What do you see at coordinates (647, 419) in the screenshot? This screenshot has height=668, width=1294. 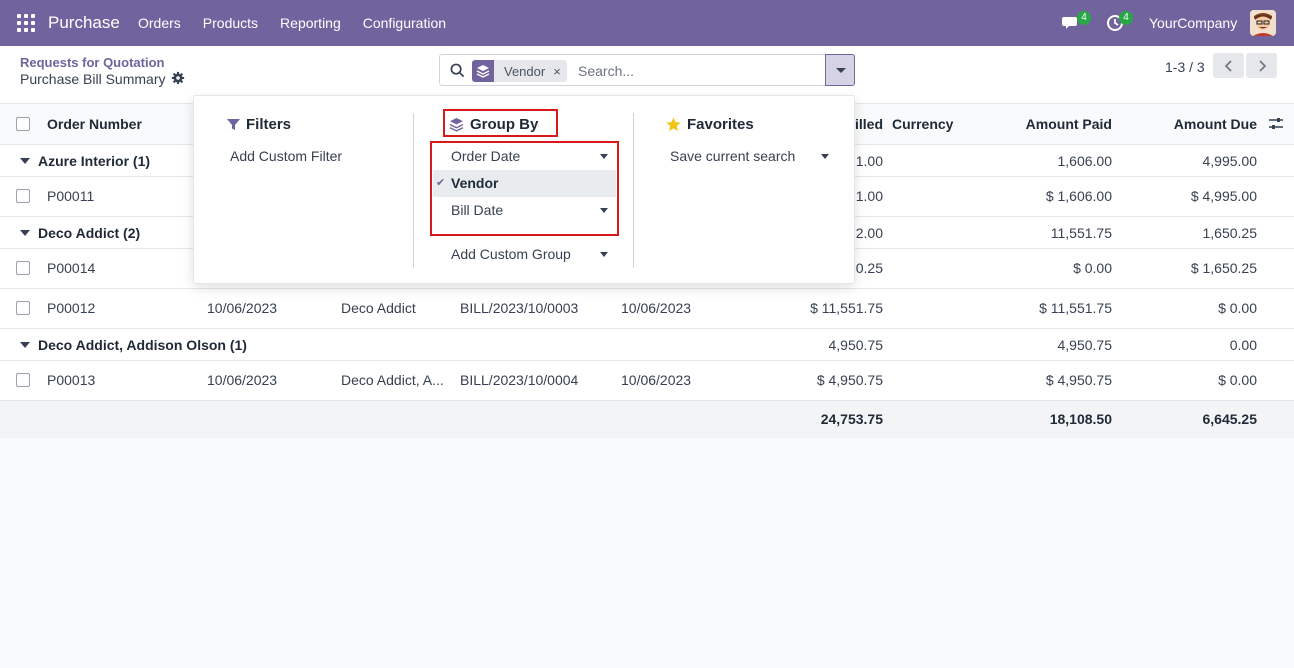 I see `table-footer-totals: 24,753.75 18,108.50 6,645.25` at bounding box center [647, 419].